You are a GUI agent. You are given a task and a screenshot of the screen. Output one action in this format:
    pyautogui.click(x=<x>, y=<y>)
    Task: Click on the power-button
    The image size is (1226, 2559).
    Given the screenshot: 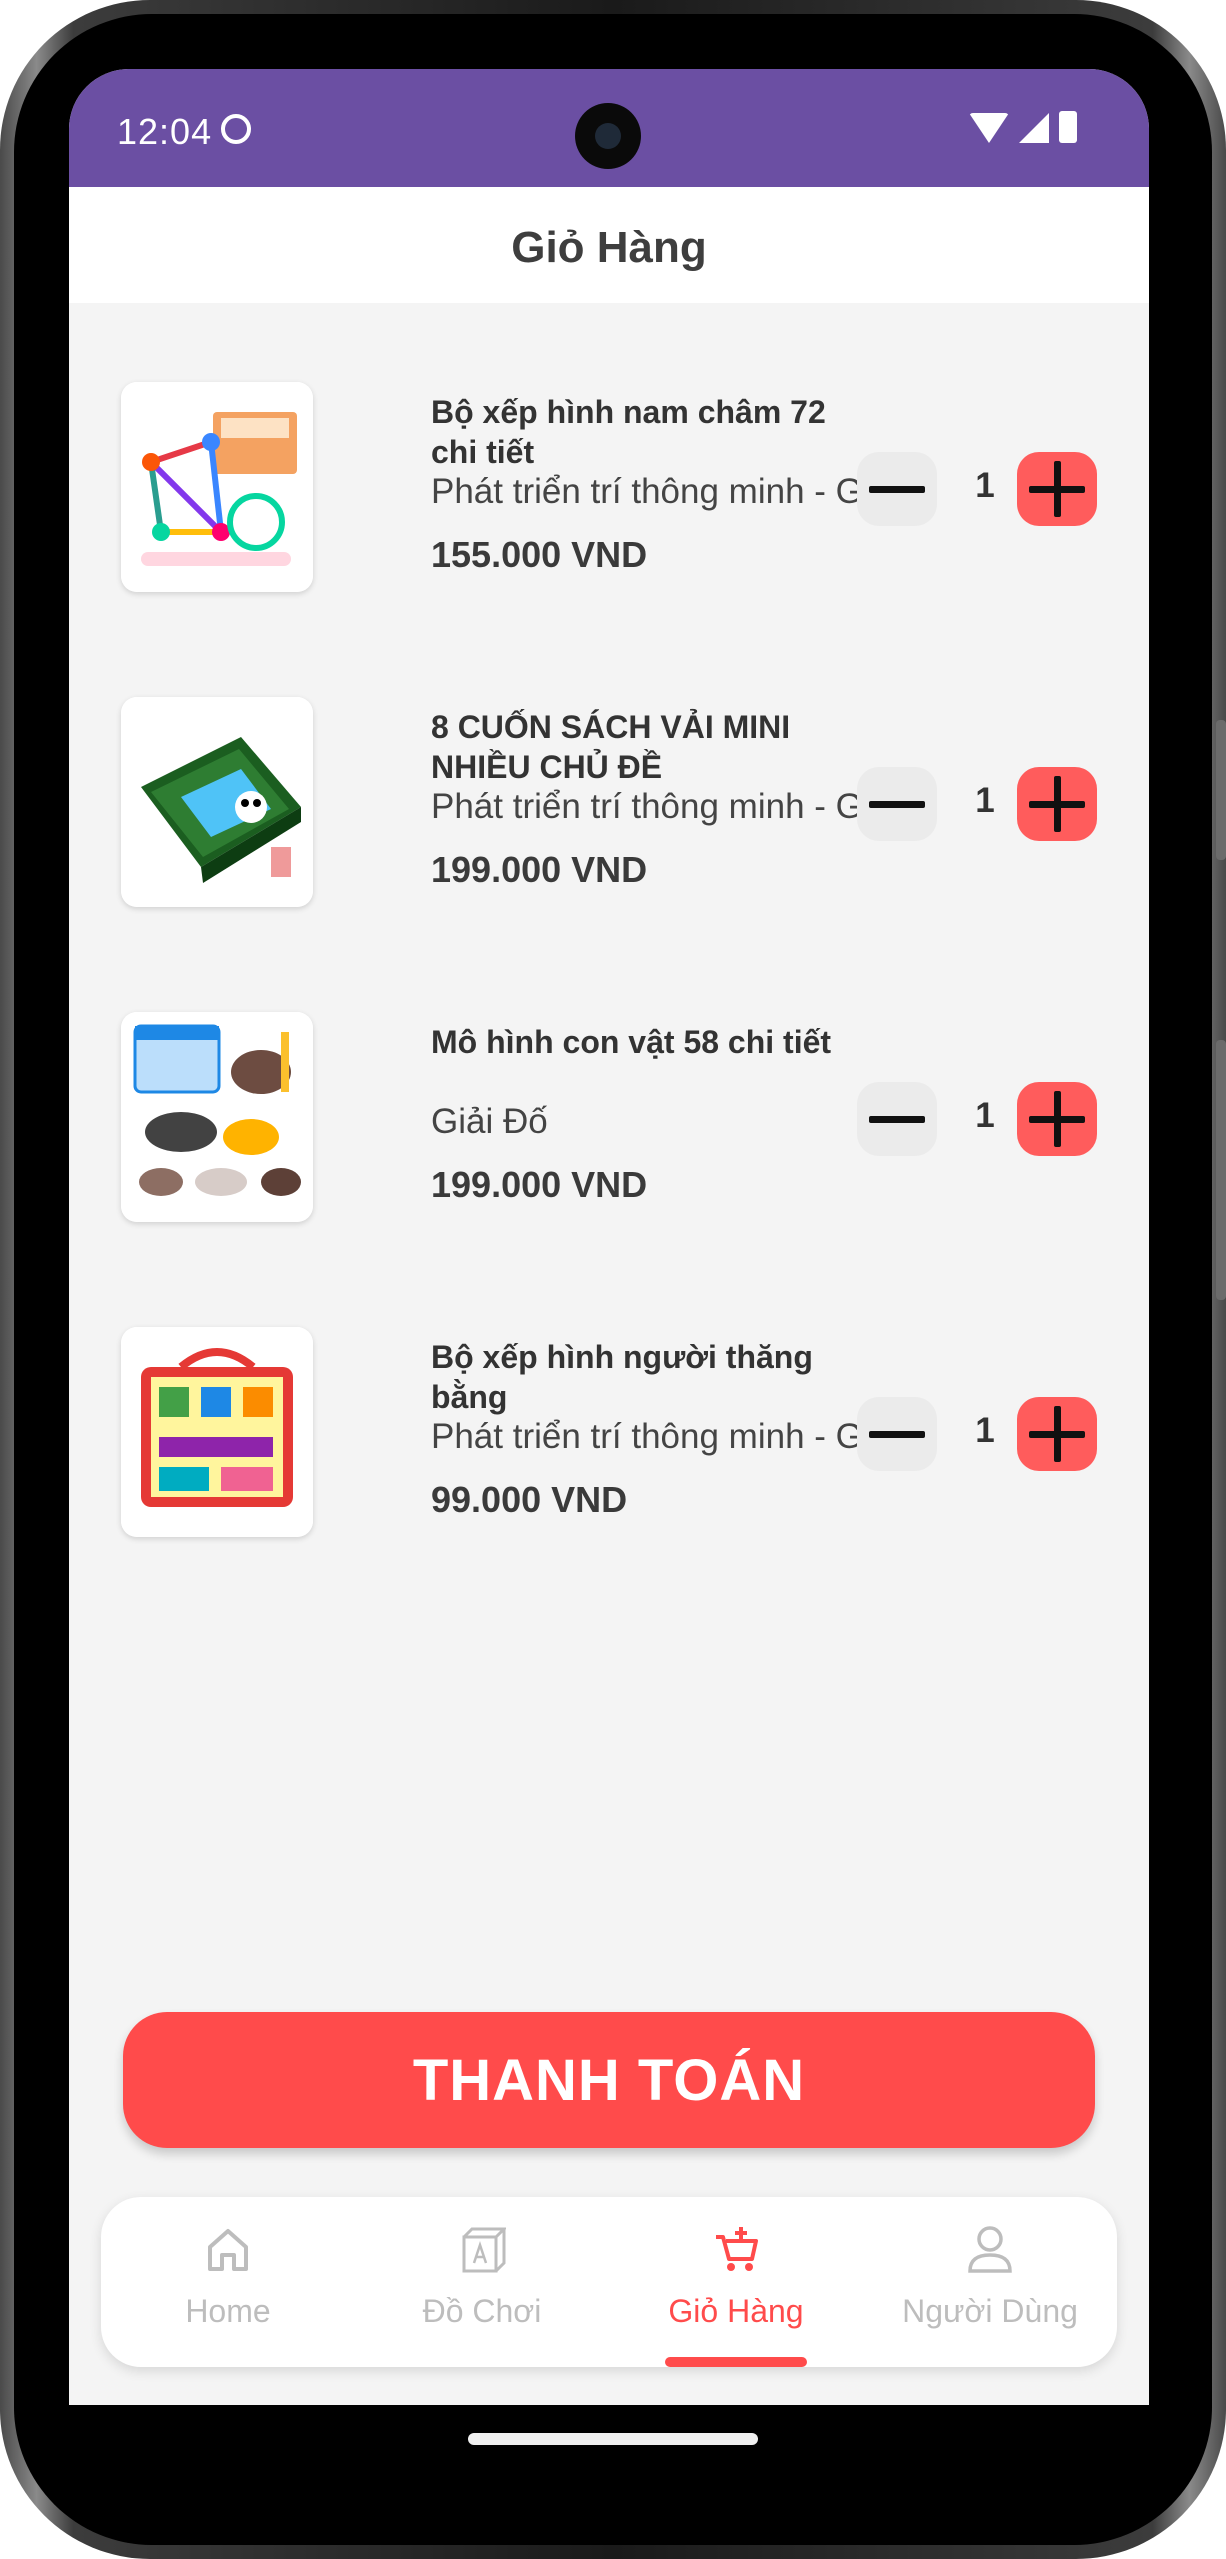 What is the action you would take?
    pyautogui.click(x=1221, y=1170)
    